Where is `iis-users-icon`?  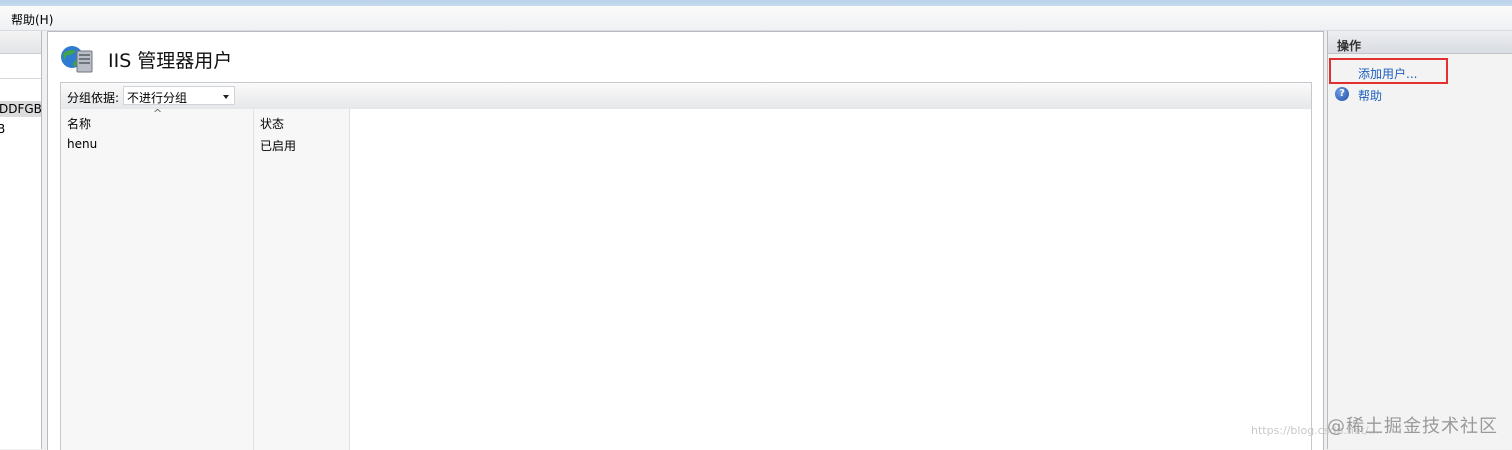 iis-users-icon is located at coordinates (77, 59).